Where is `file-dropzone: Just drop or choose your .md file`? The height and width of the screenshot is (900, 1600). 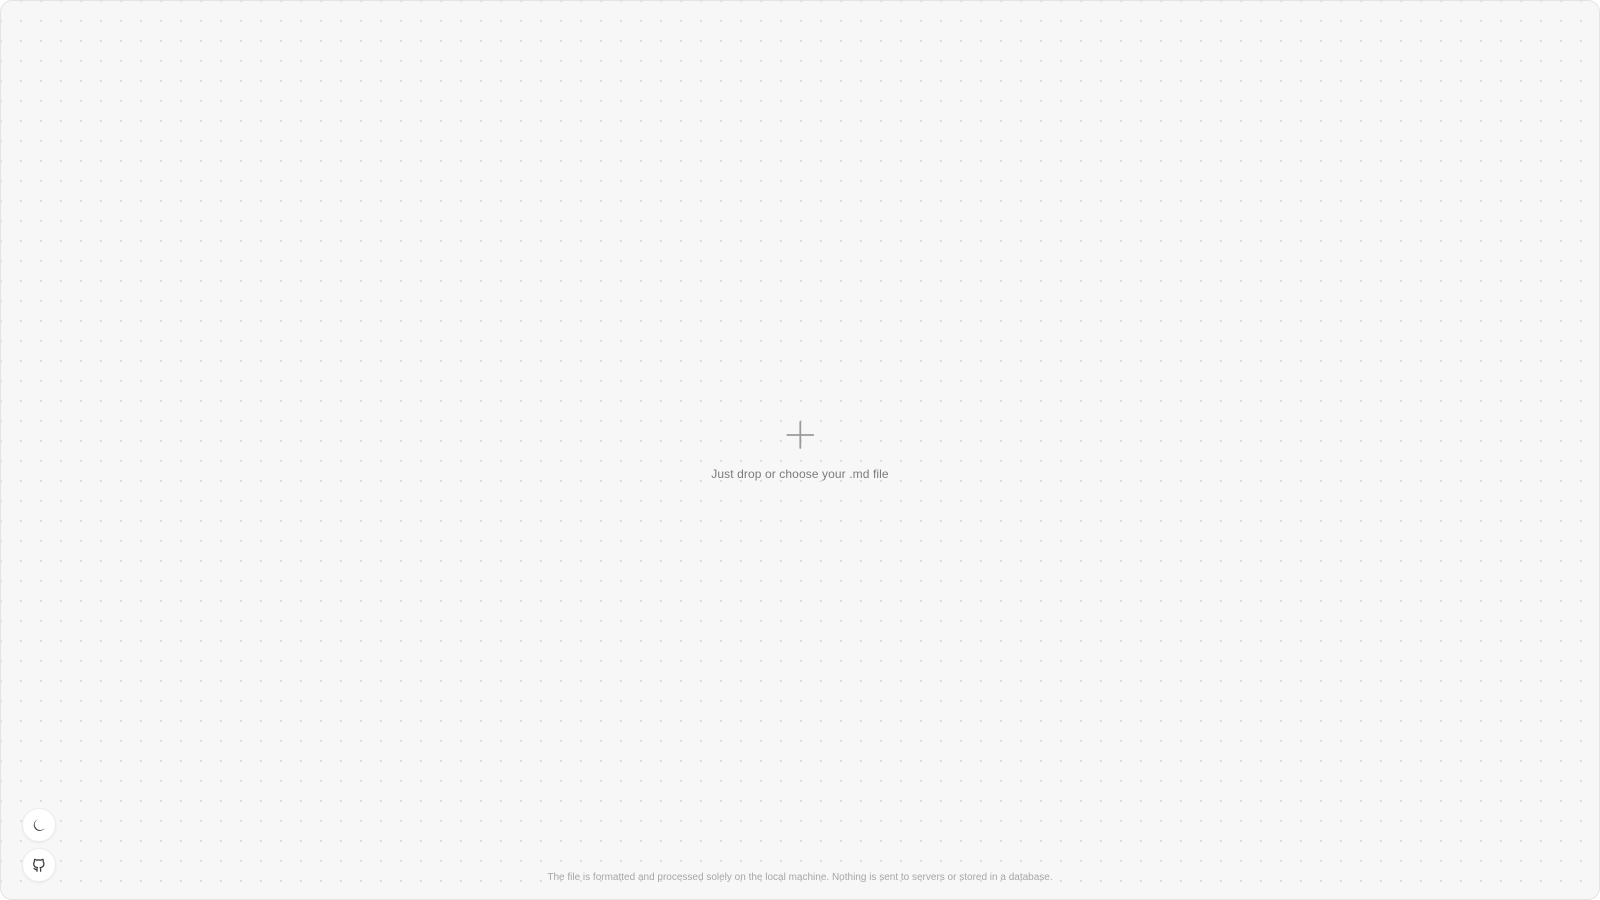 file-dropzone: Just drop or choose your .md file is located at coordinates (799, 451).